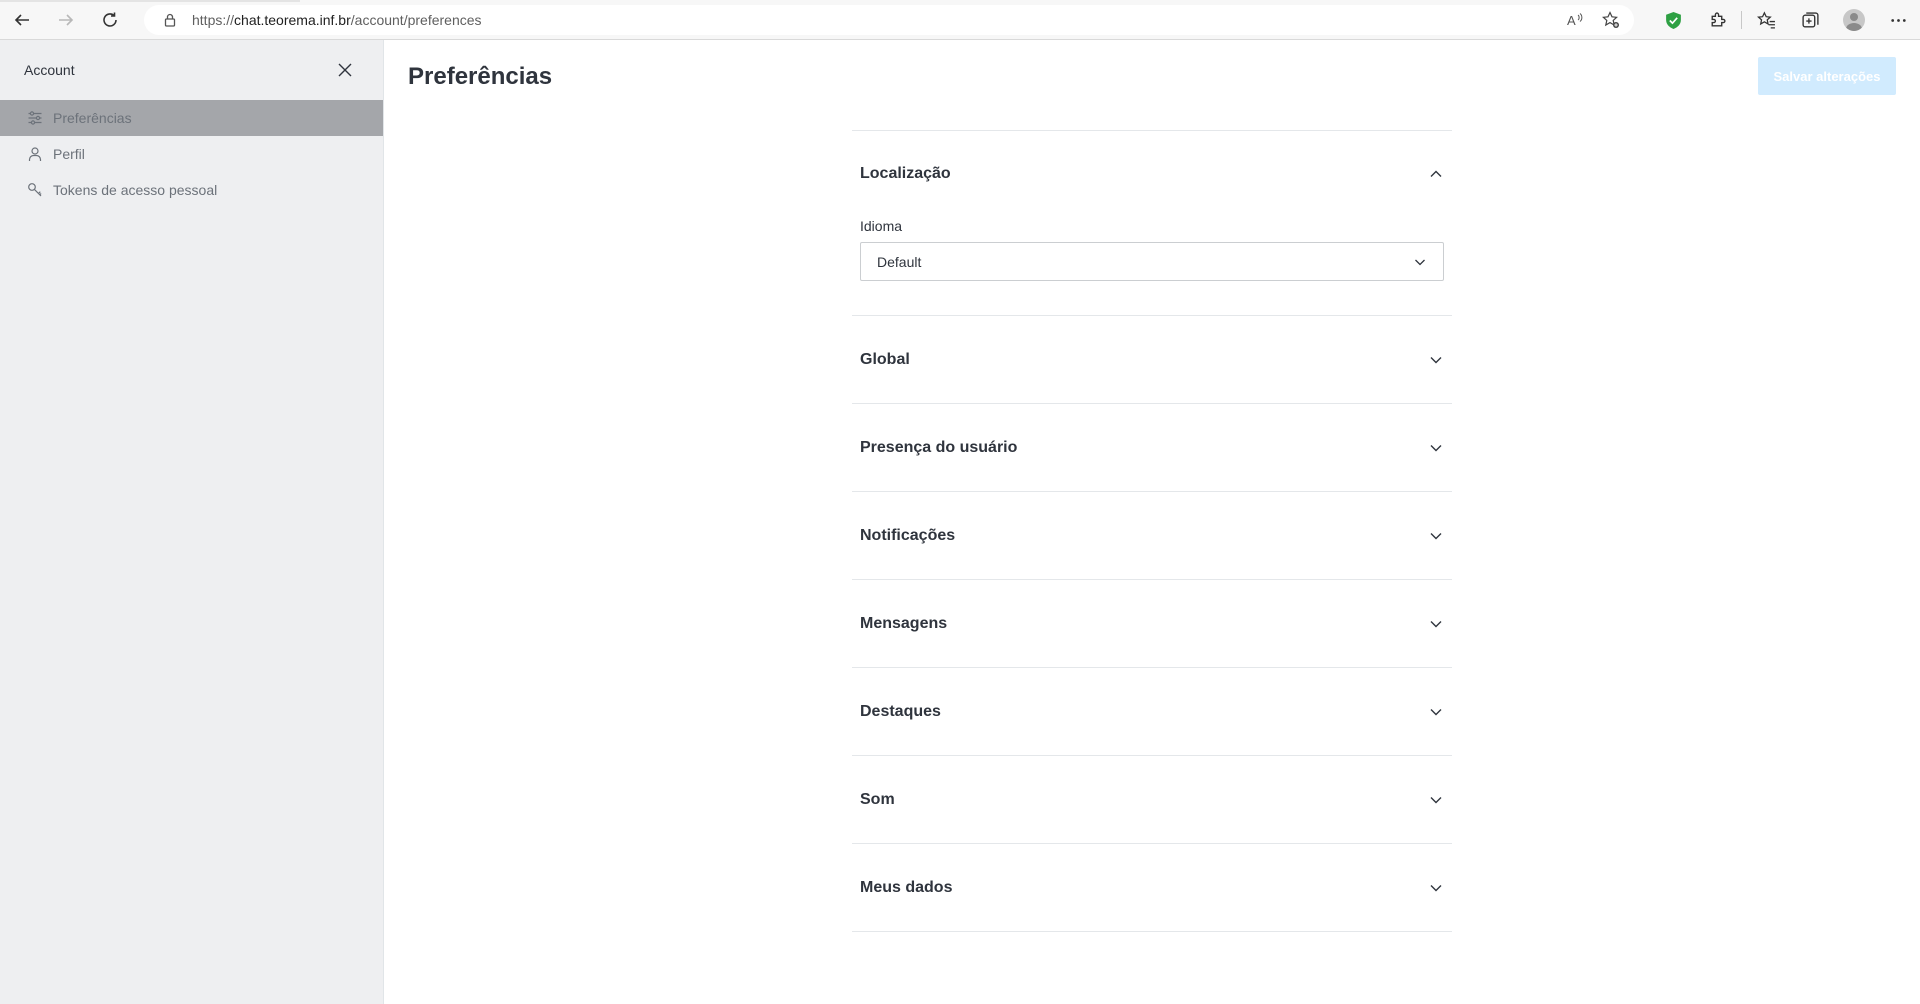 Image resolution: width=1920 pixels, height=1004 pixels. What do you see at coordinates (92, 118) in the screenshot?
I see `sidebar-item-label: Preferências` at bounding box center [92, 118].